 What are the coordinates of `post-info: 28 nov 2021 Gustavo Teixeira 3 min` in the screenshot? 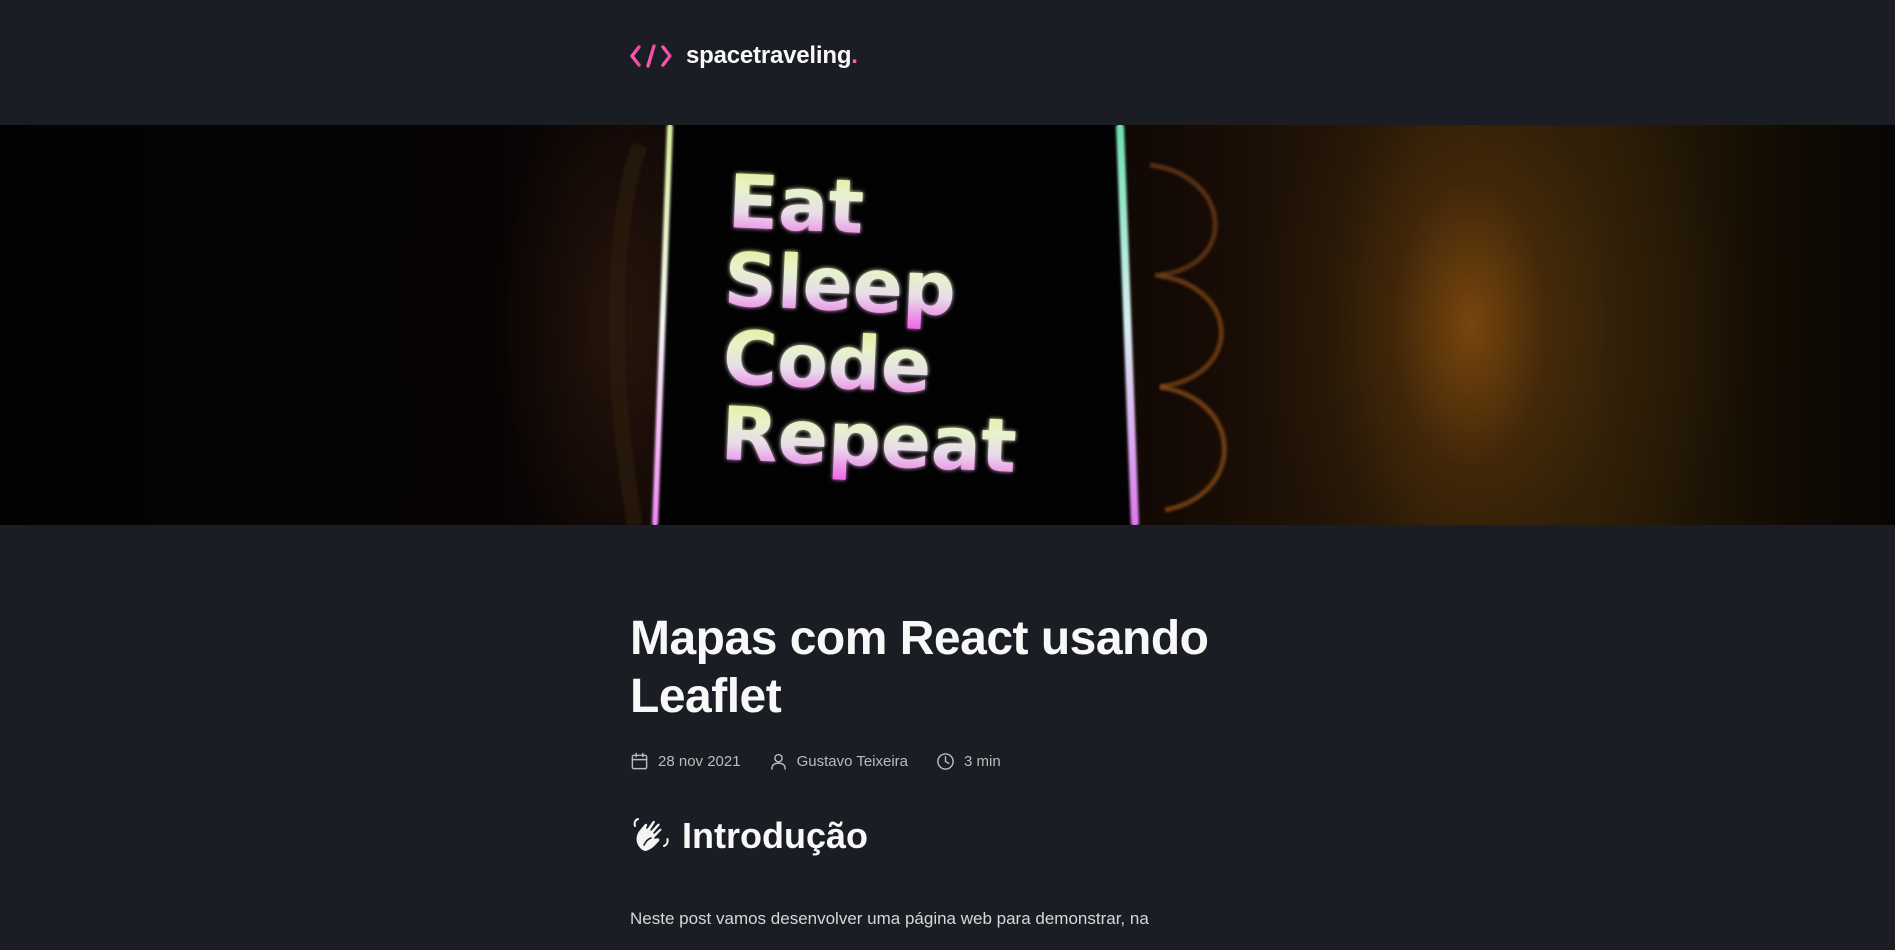 It's located at (950, 761).